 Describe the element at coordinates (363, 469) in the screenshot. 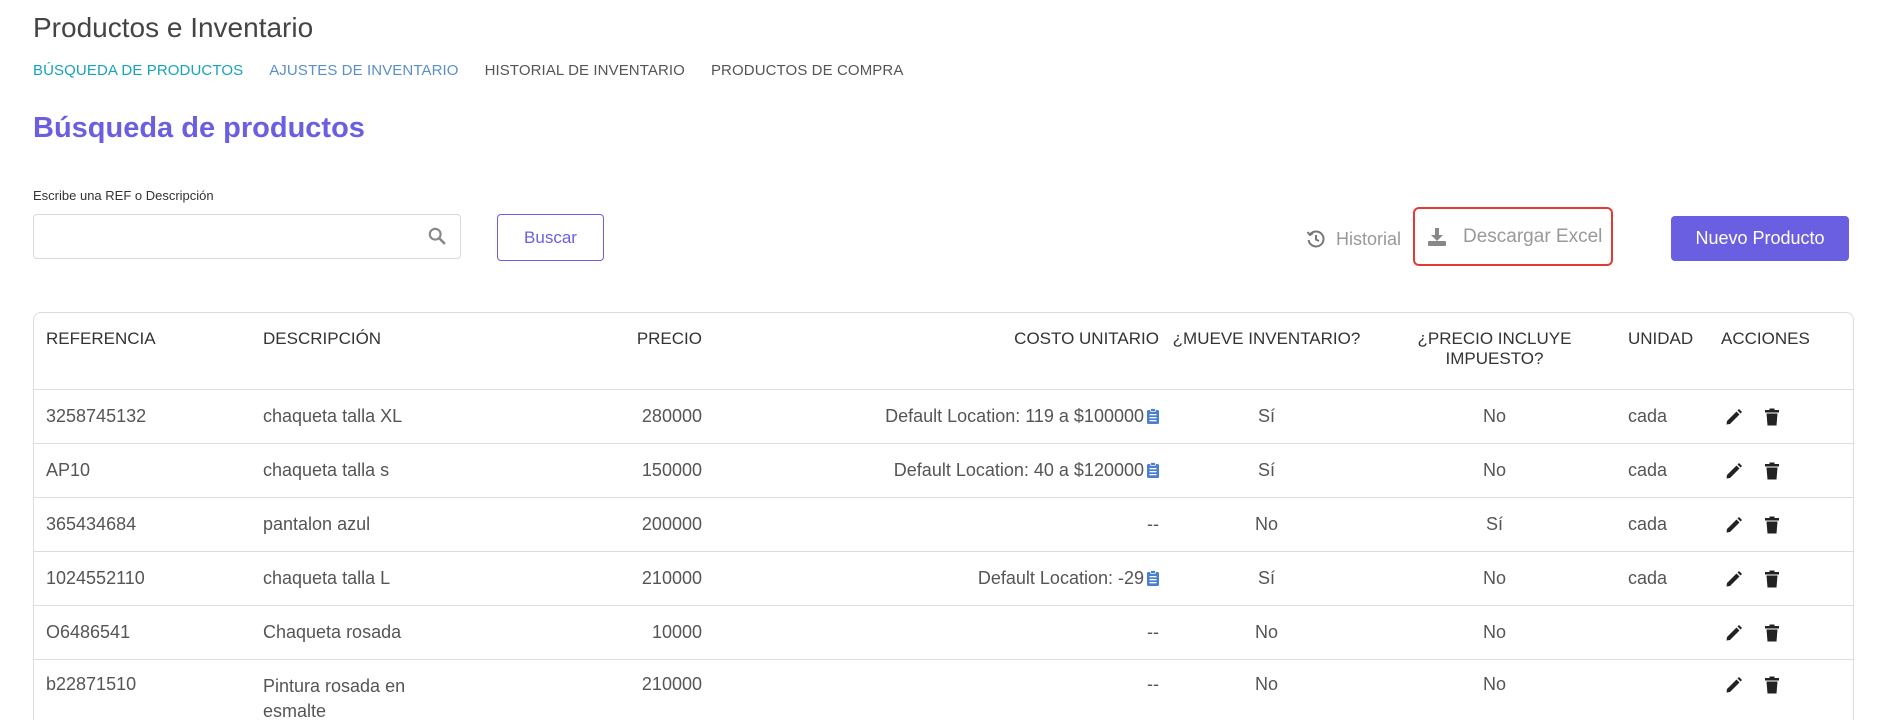

I see `cell-desc: chaqueta talla s` at that location.